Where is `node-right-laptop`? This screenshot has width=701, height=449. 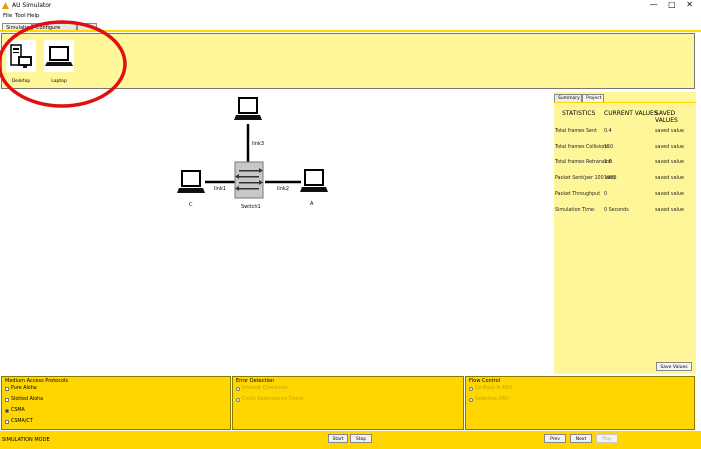 node-right-laptop is located at coordinates (314, 180).